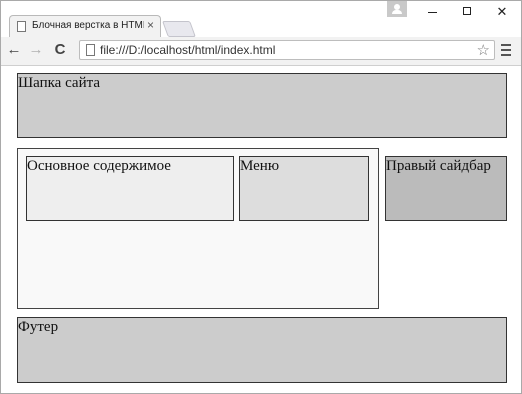 This screenshot has width=522, height=394. Describe the element at coordinates (261, 19) in the screenshot. I see `title-bar: Блочная верстка в HTML × ✕` at that location.